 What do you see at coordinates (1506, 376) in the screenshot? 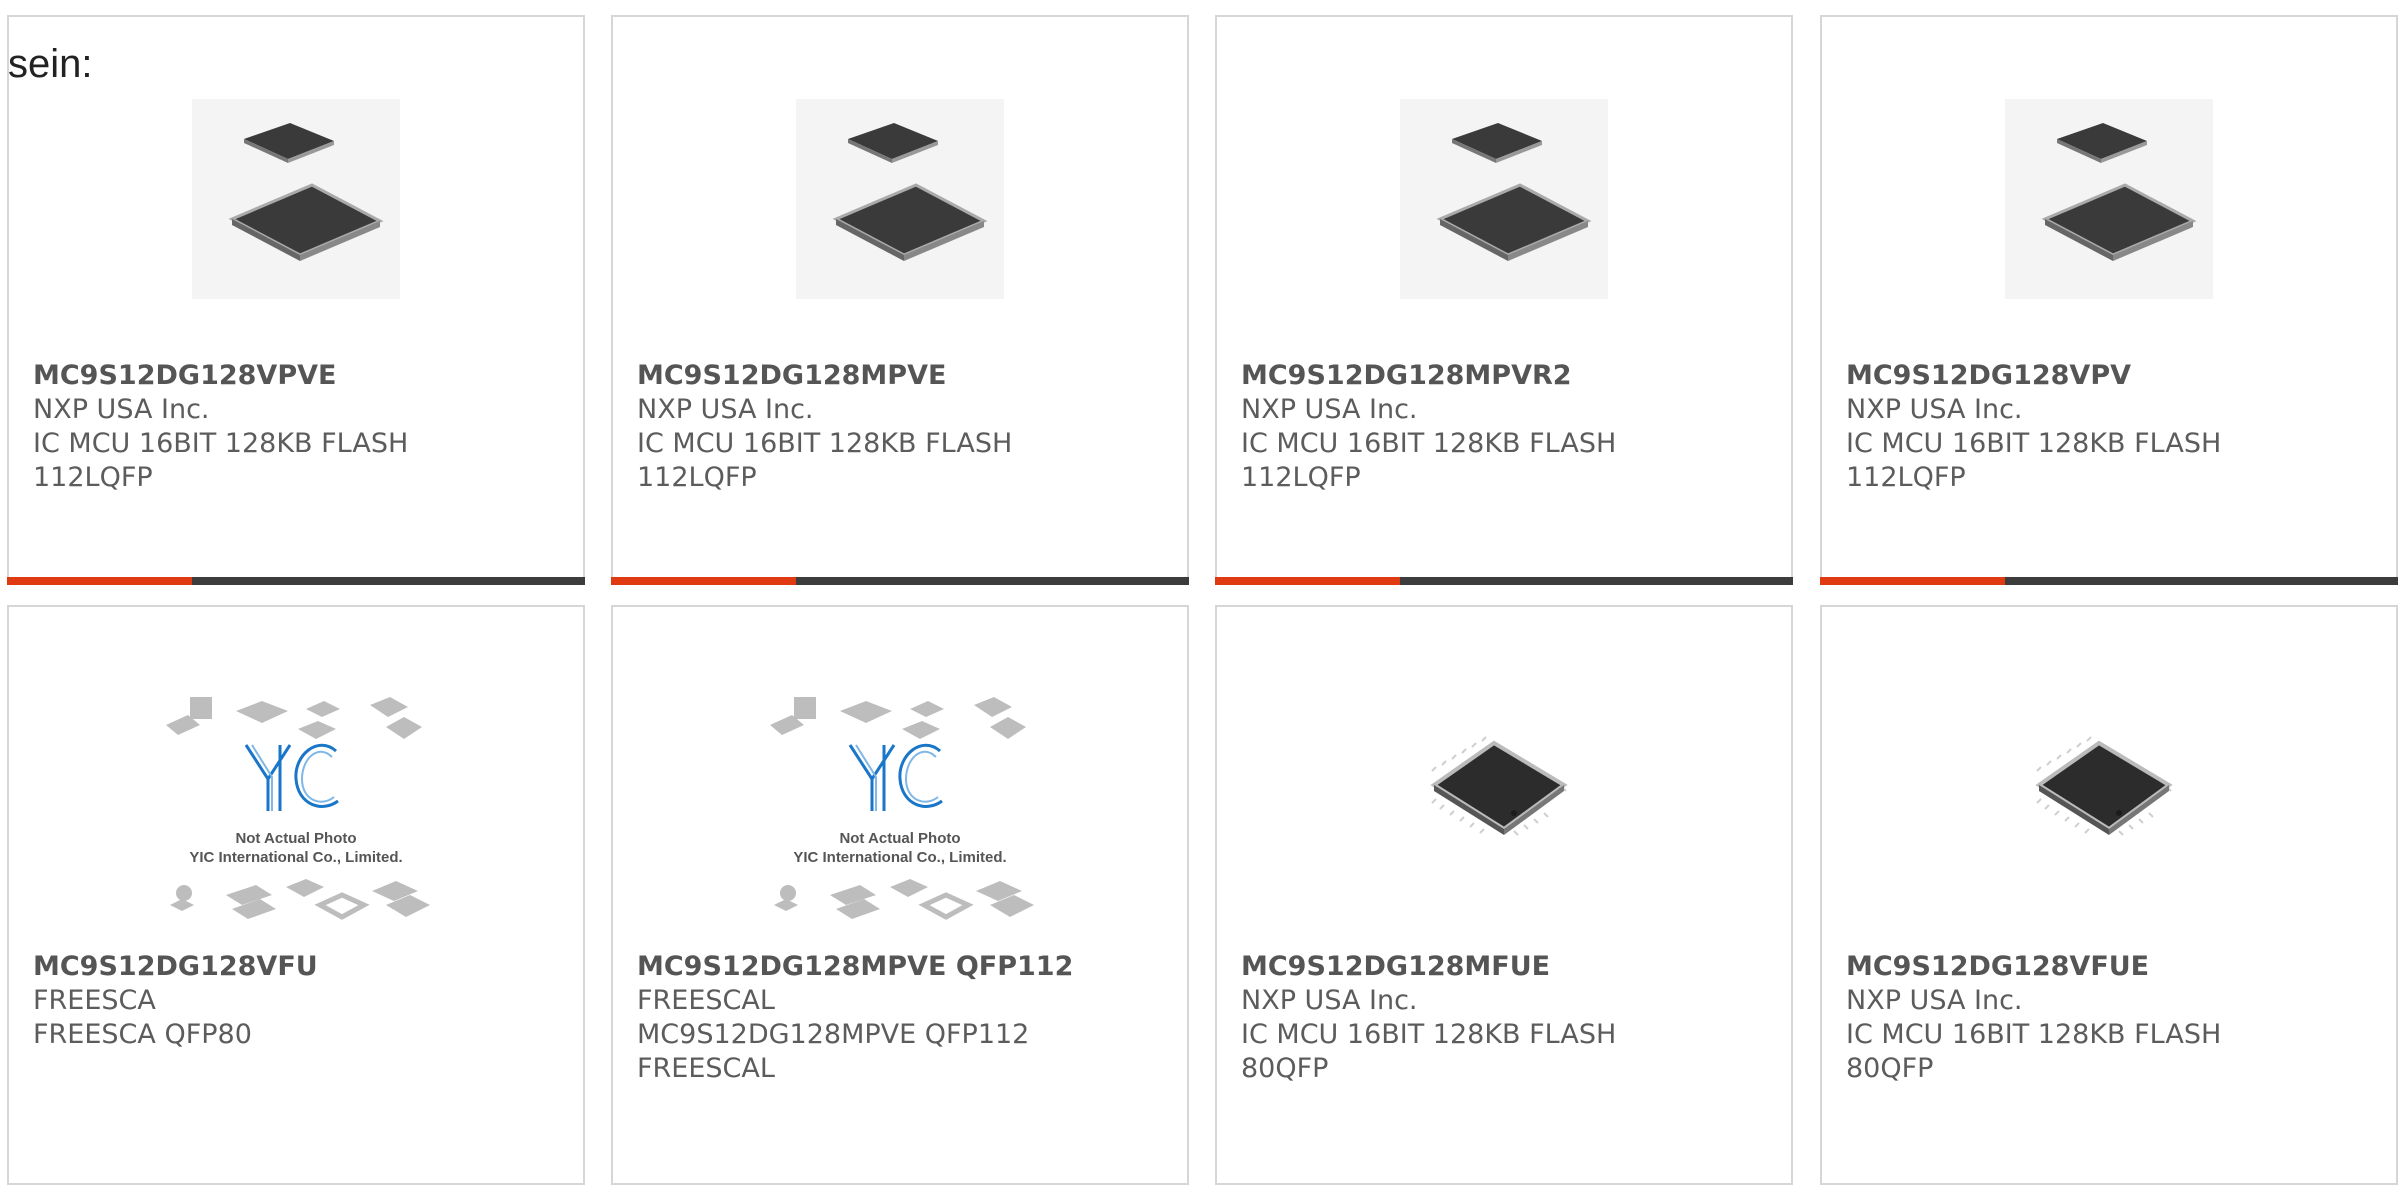
I see `part-number: MC9S12DG128MPVR2` at bounding box center [1506, 376].